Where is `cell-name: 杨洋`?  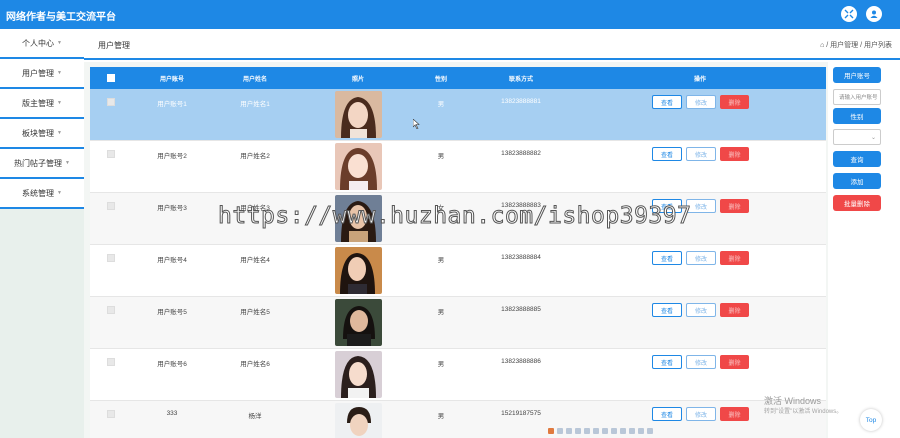 cell-name: 杨洋 is located at coordinates (255, 416).